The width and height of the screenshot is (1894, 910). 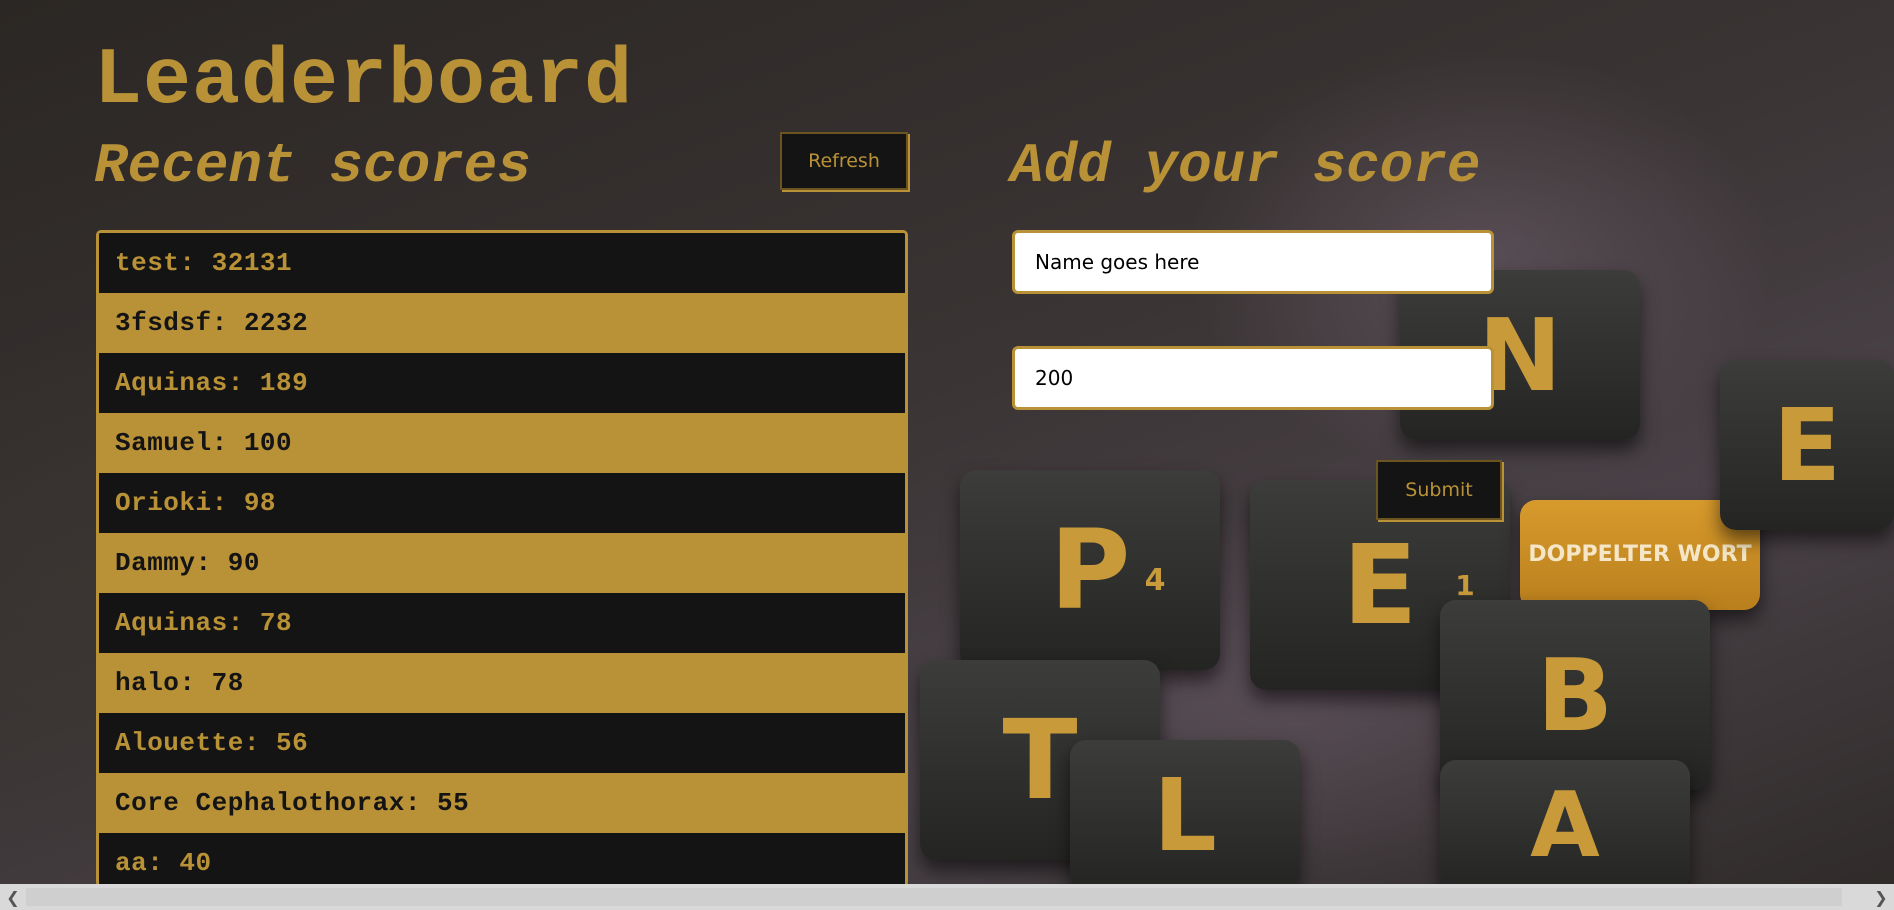 I want to click on horizontal-scrollbar: ❮ ❯, so click(x=947, y=897).